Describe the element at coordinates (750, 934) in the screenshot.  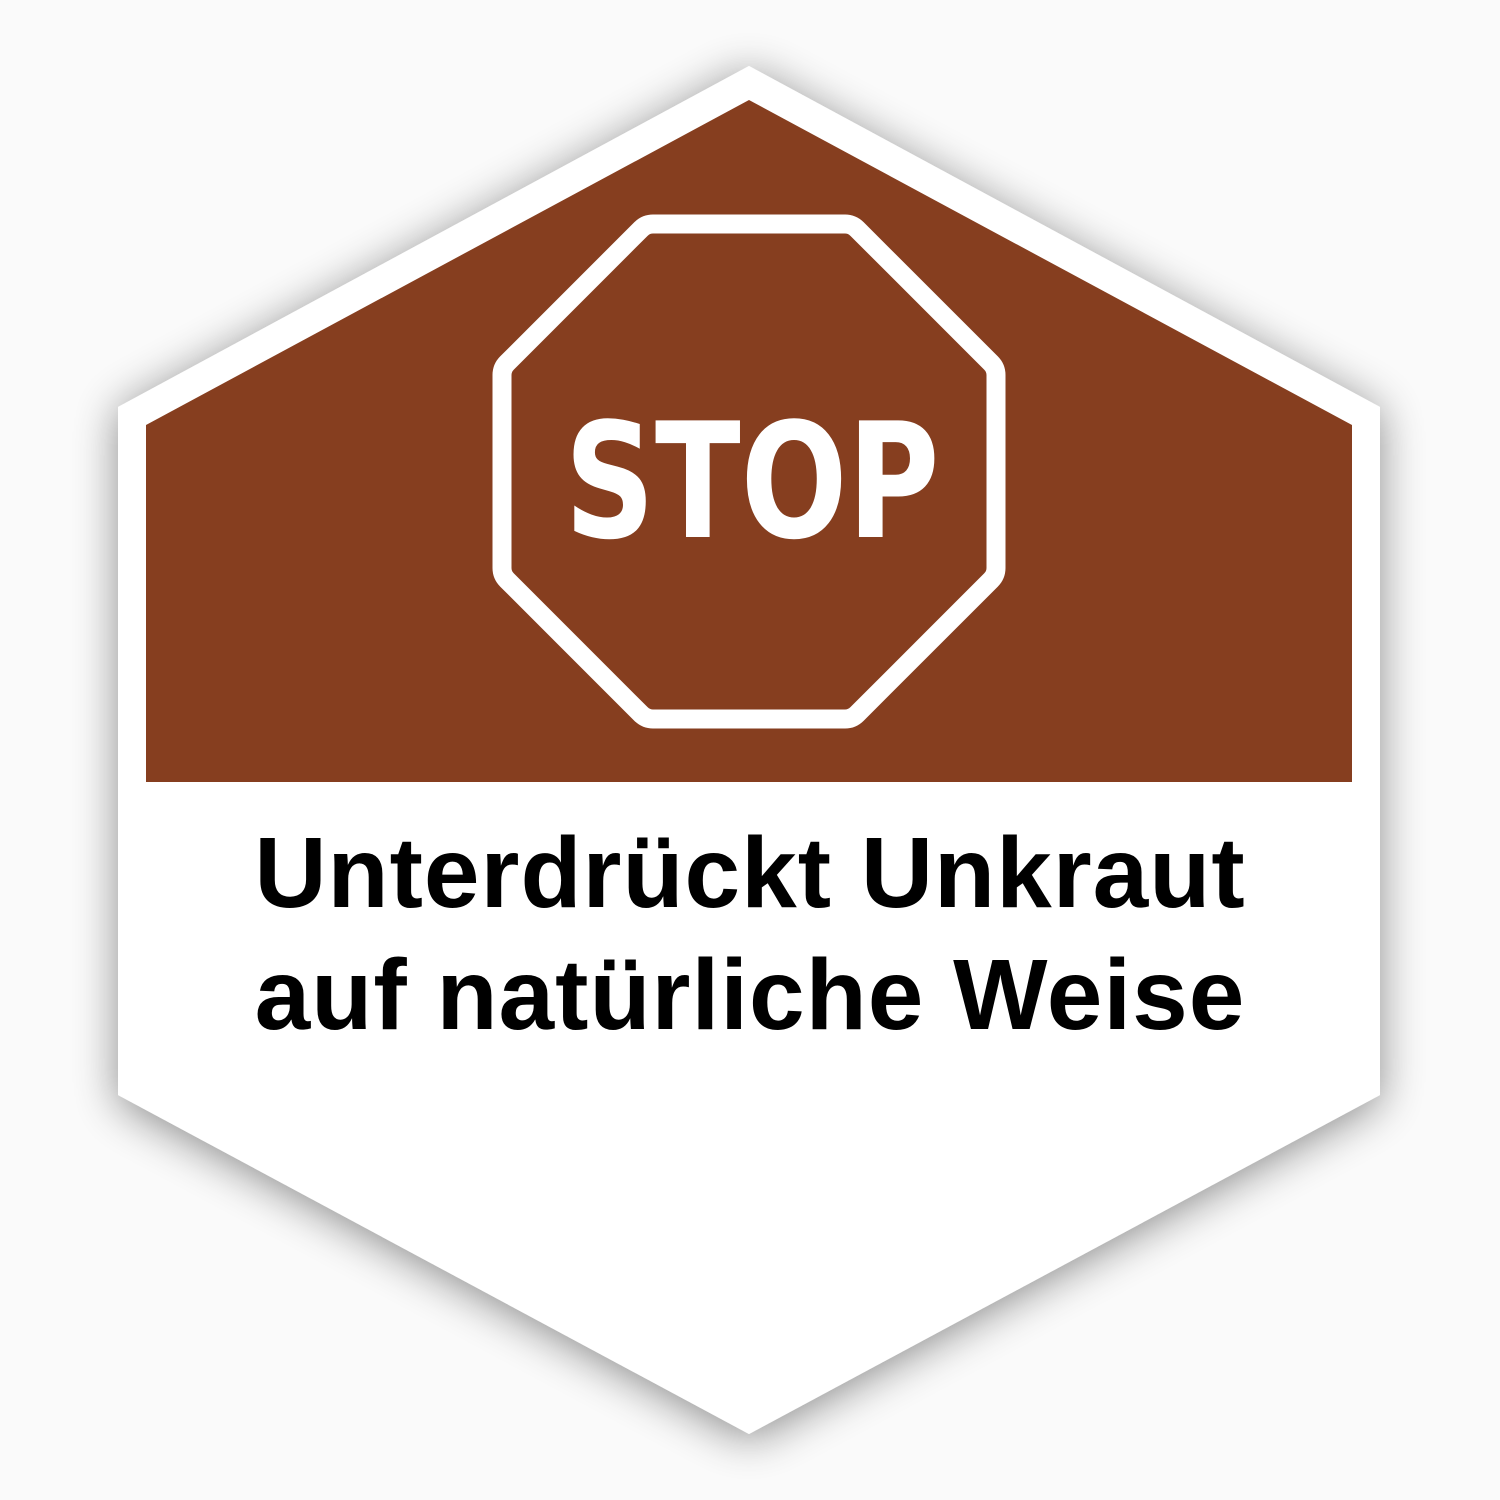
I see `caption: Unterdrückt Unkraut auf natürliche Weise` at that location.